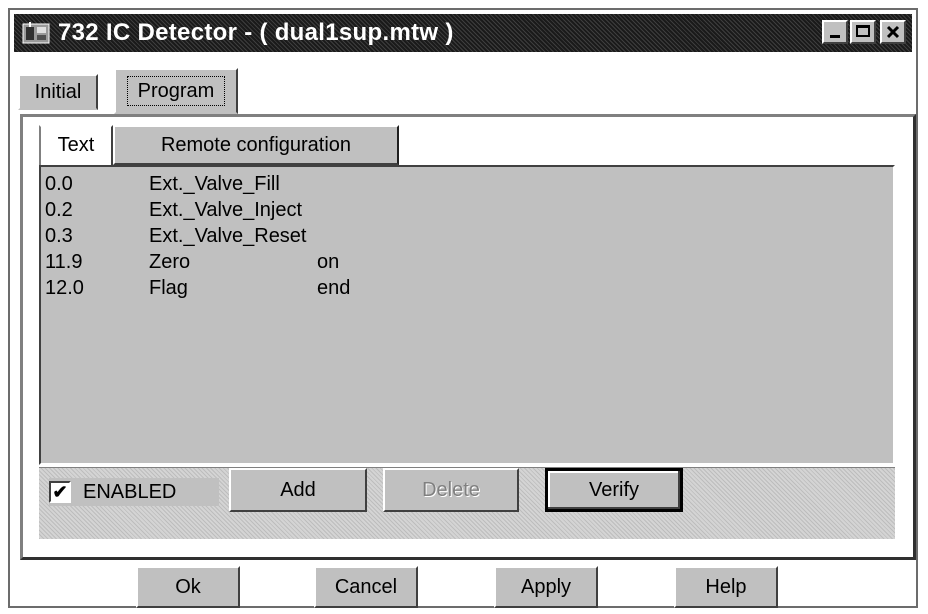 This screenshot has width=928, height=614. Describe the element at coordinates (168, 288) in the screenshot. I see `line-command: Flag` at that location.